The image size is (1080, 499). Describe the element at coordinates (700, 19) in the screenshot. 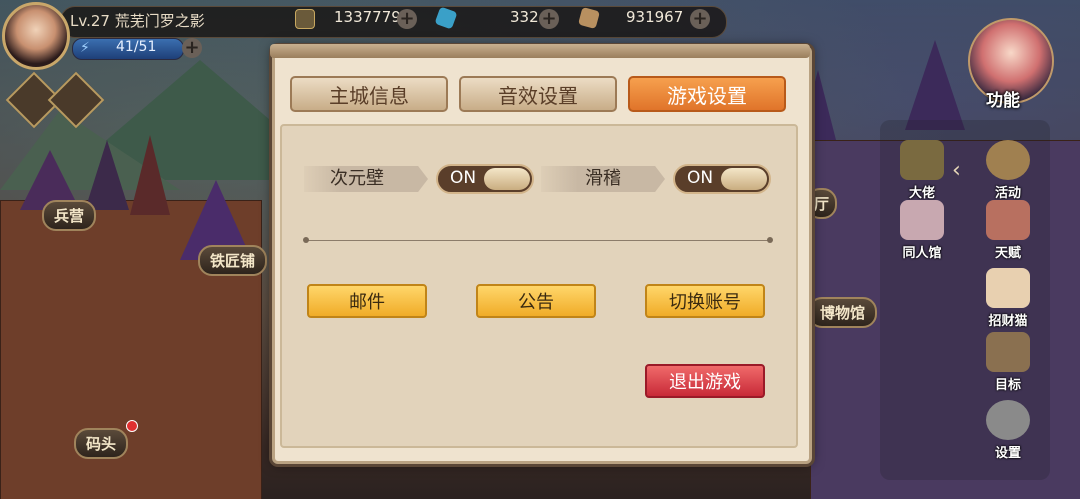

I see `add-ore-button: +` at that location.